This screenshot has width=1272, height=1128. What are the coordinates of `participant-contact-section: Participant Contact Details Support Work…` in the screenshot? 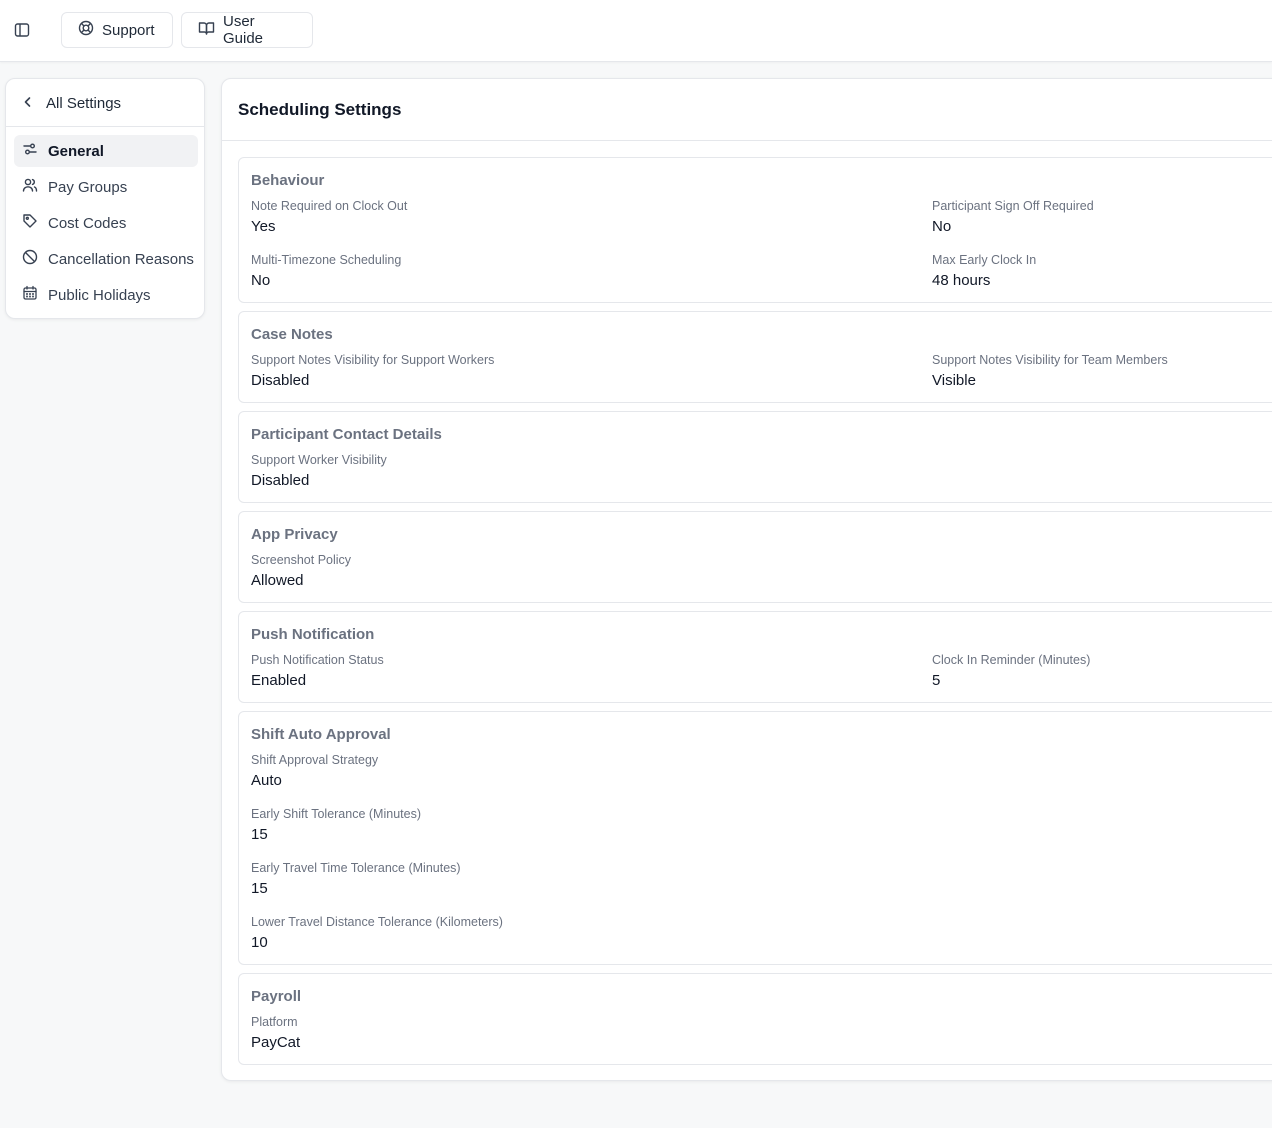 It's located at (755, 457).